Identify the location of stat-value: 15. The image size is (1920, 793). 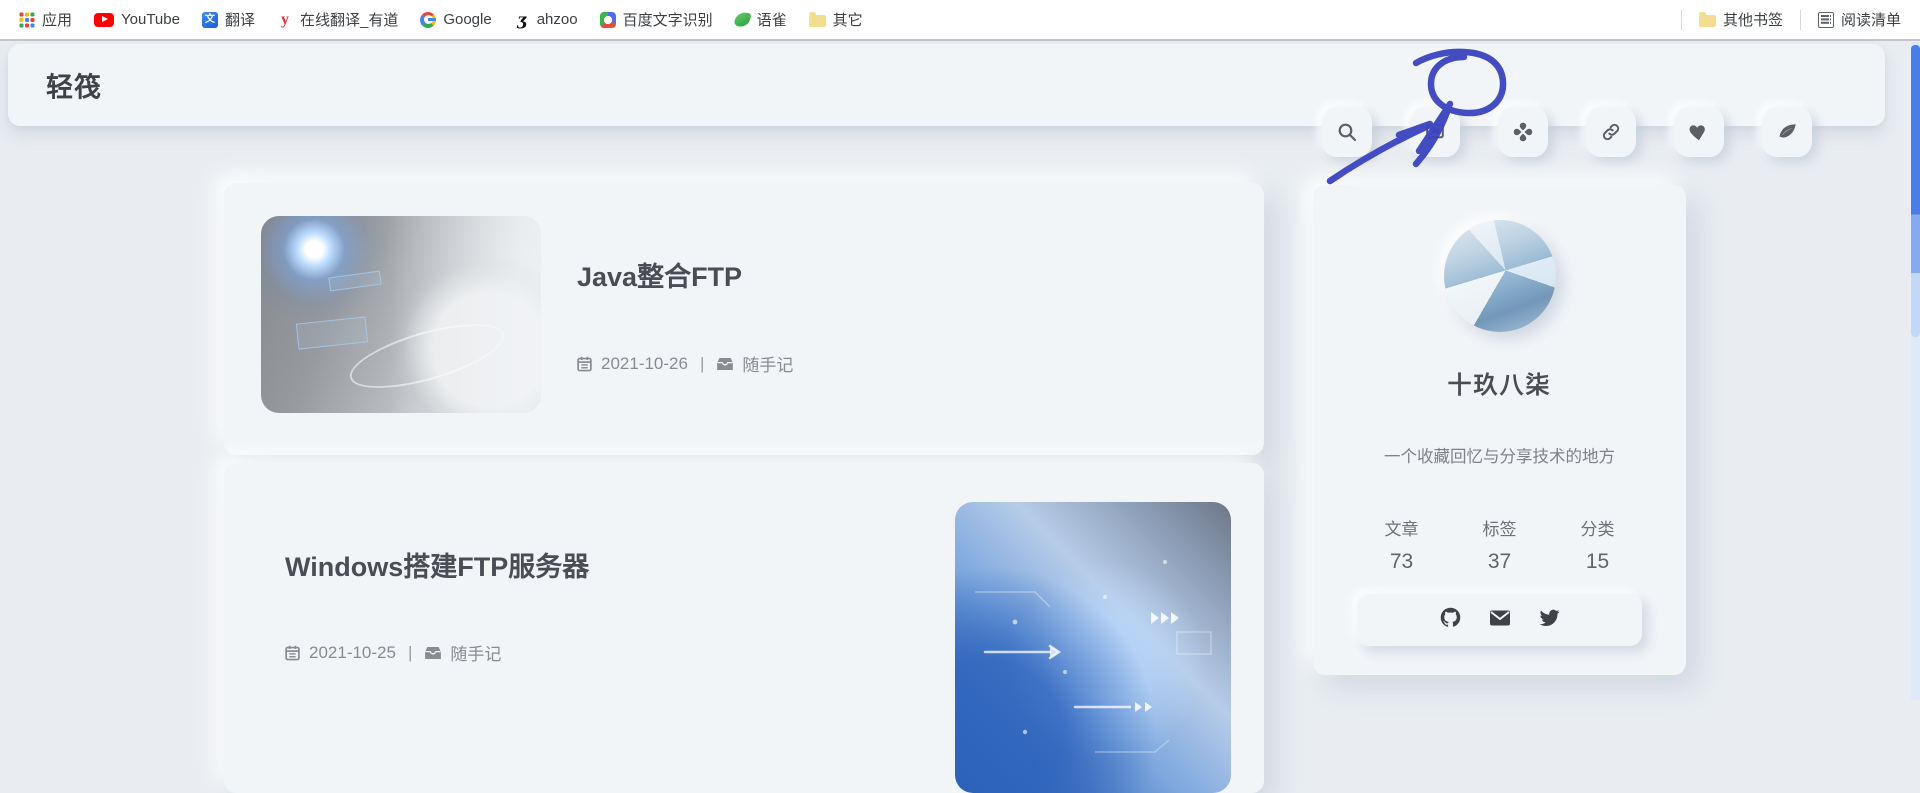
(1597, 561).